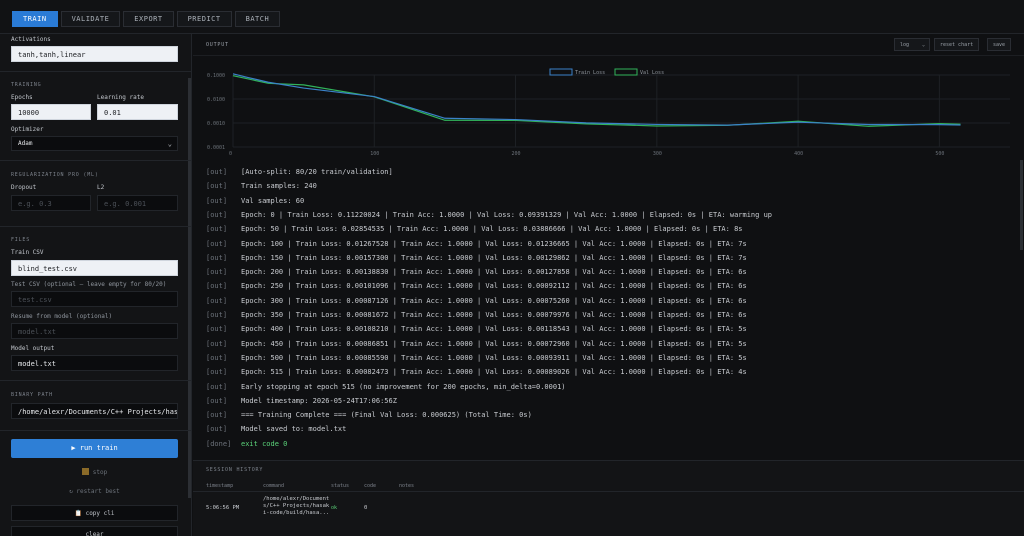 This screenshot has width=1024, height=536. I want to click on save-button: save, so click(999, 44).